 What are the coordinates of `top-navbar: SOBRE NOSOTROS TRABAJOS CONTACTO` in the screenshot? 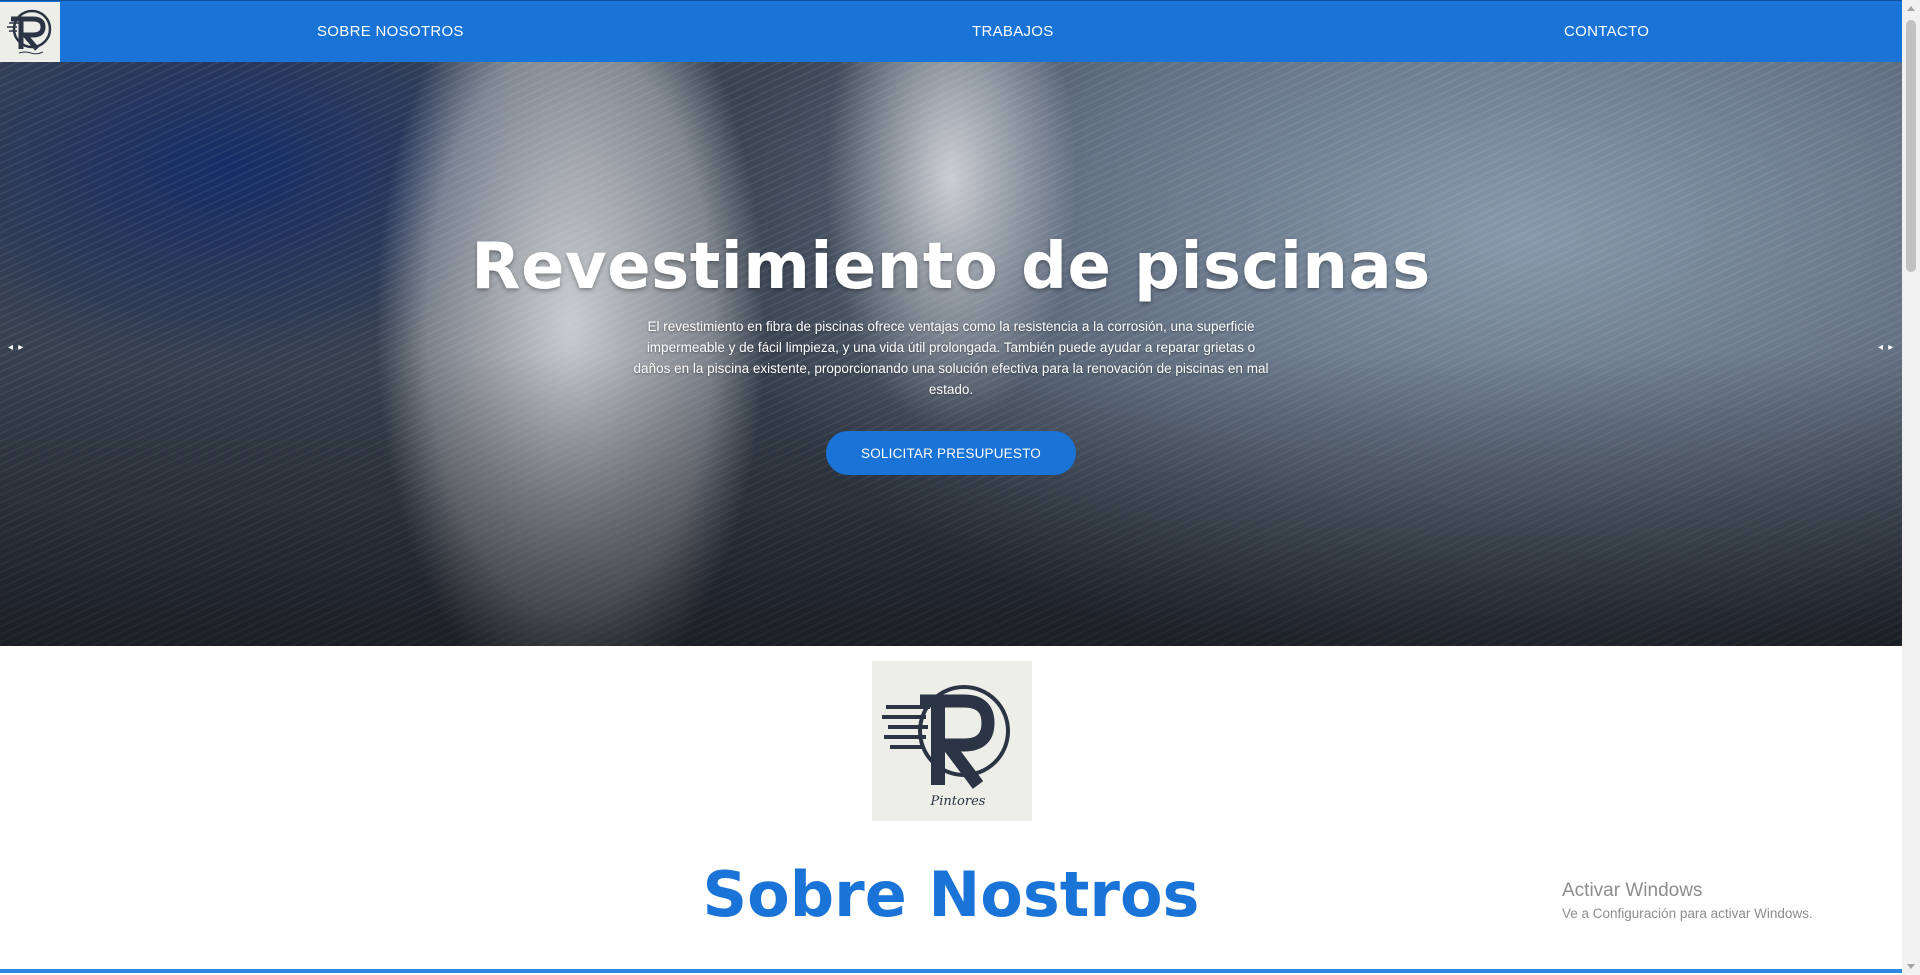 It's located at (951, 31).